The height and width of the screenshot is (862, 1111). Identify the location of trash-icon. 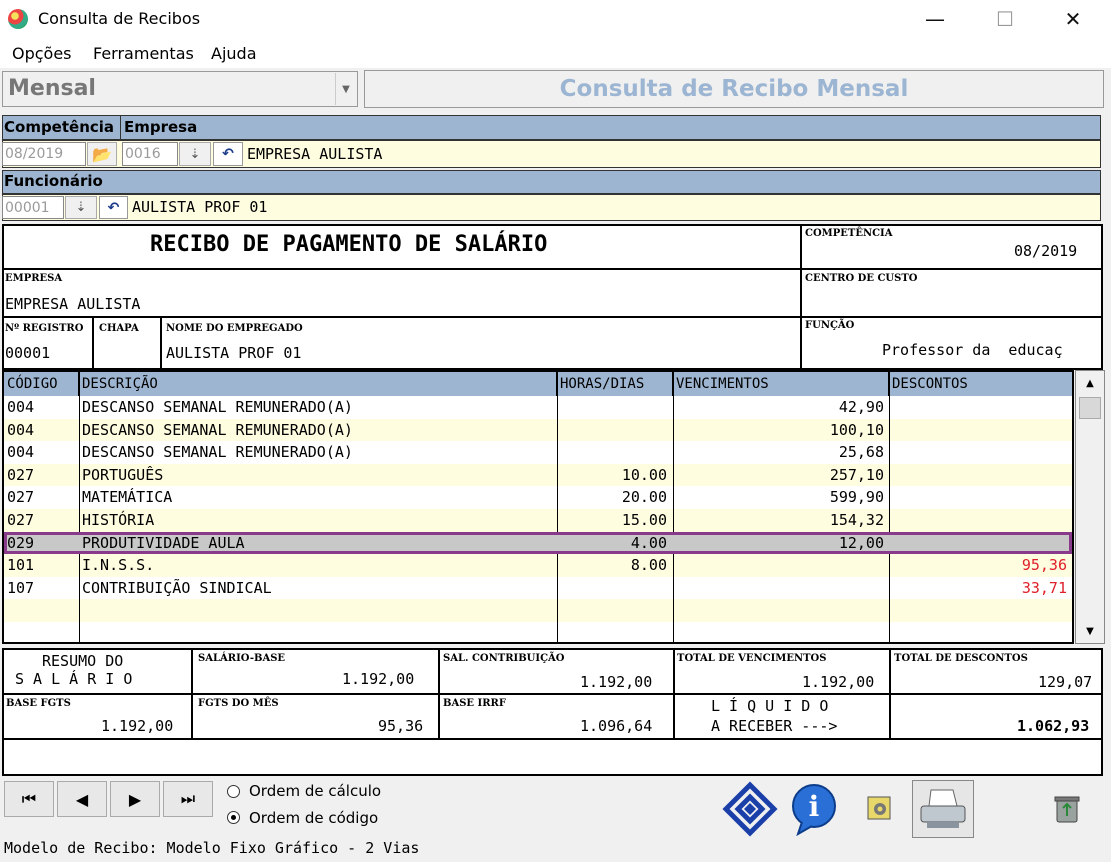
(1067, 809).